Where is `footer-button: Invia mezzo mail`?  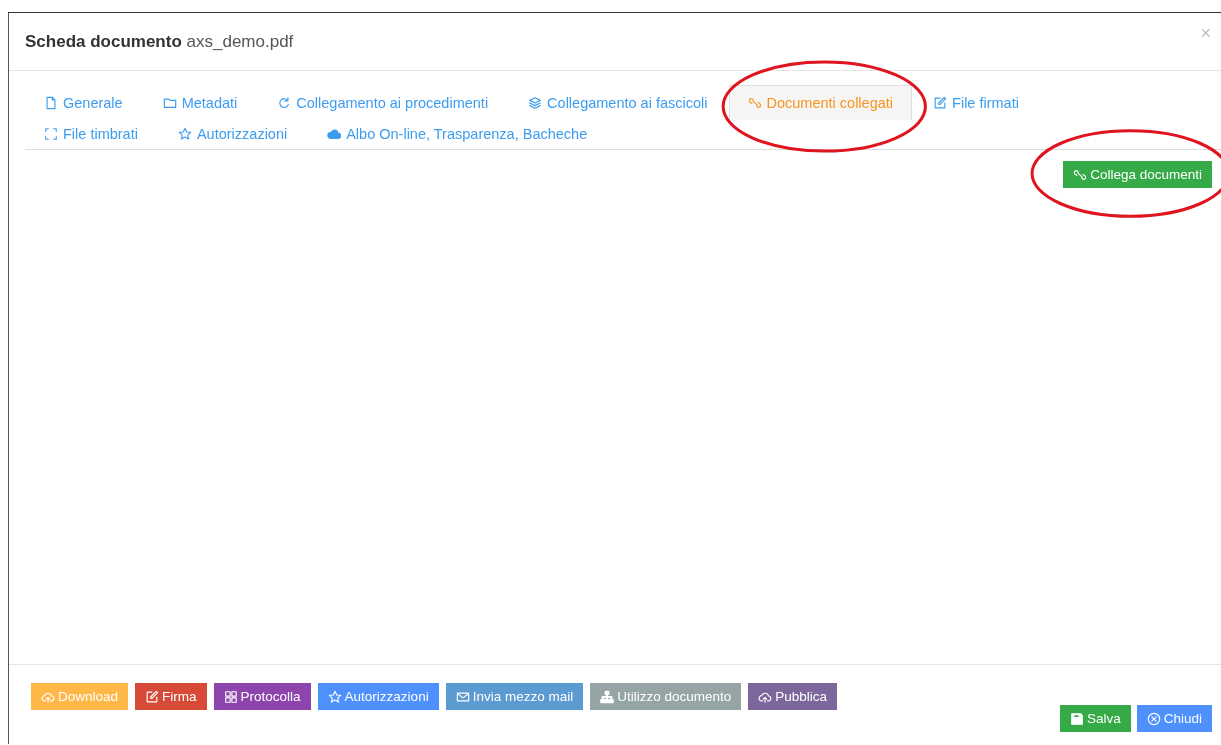
footer-button: Invia mezzo mail is located at coordinates (514, 696).